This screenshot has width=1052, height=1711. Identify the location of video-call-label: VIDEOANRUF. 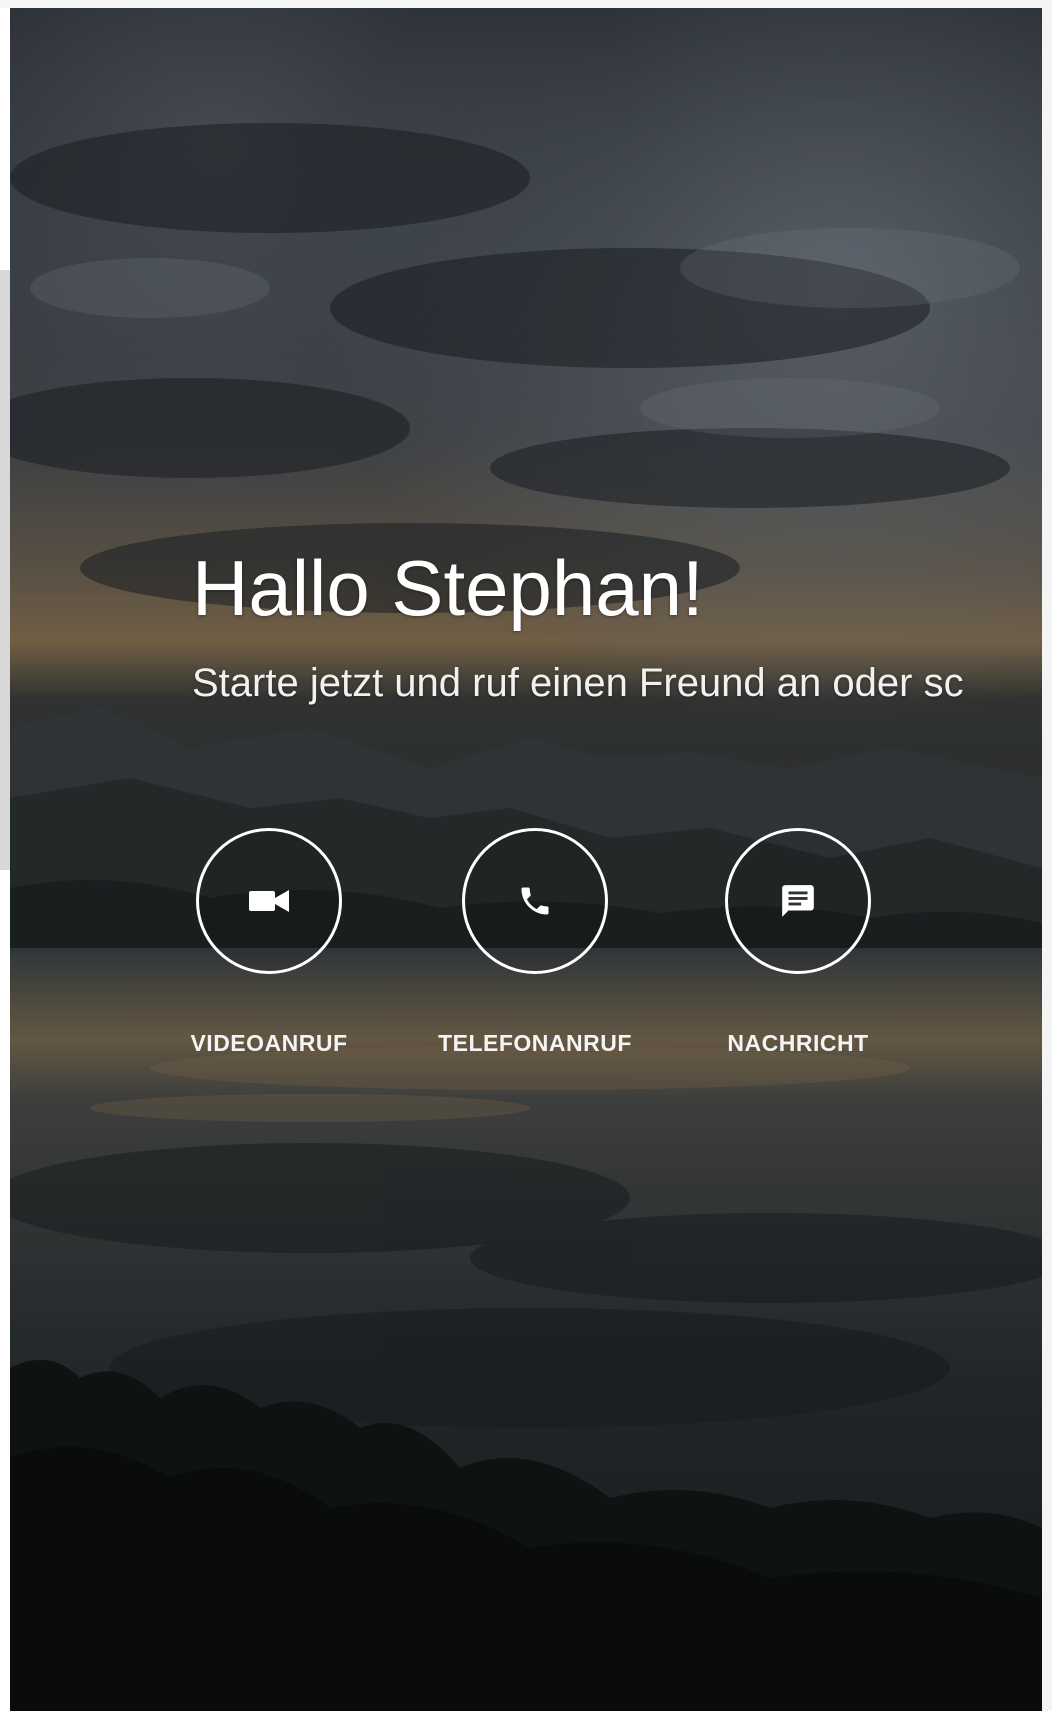
(269, 1043).